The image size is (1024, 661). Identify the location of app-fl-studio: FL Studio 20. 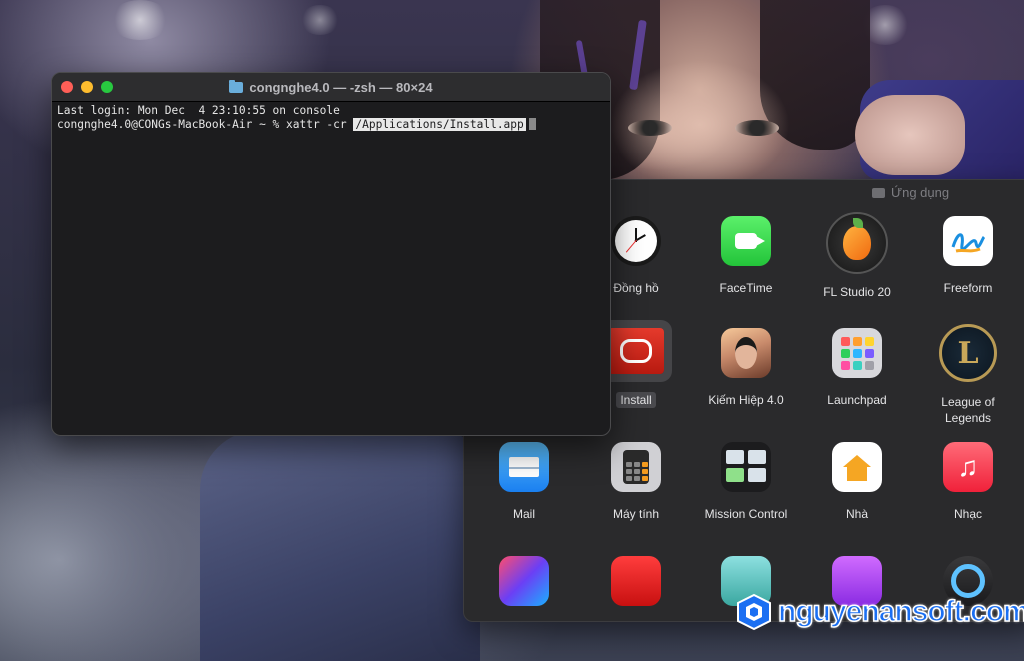
(857, 256).